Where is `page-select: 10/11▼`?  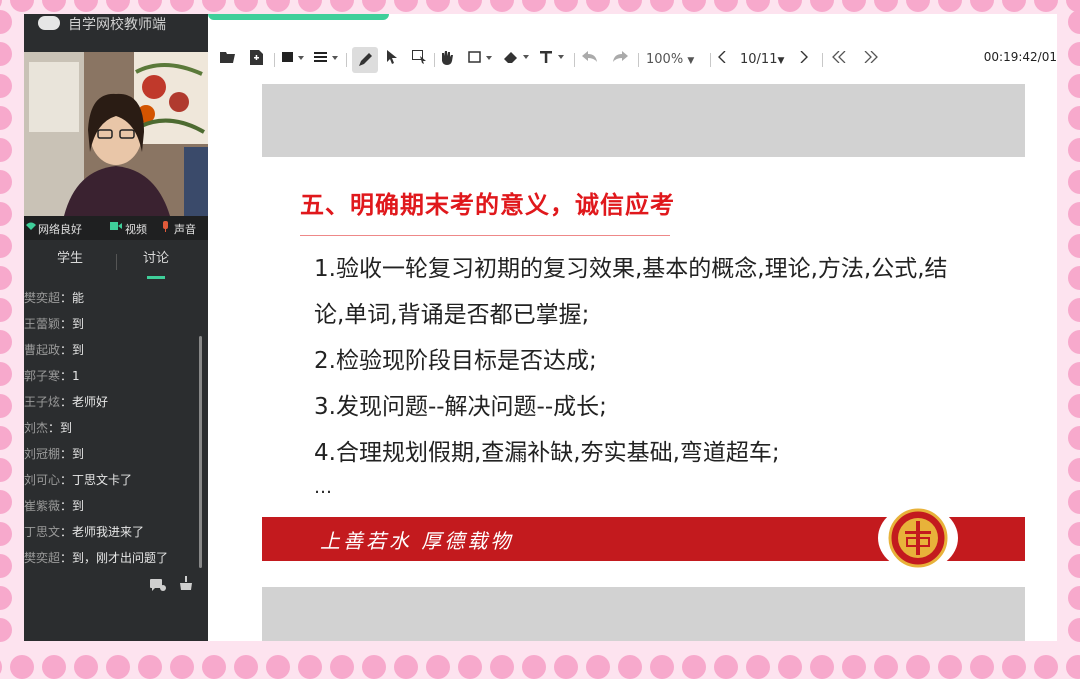
page-select: 10/11▼ is located at coordinates (762, 60).